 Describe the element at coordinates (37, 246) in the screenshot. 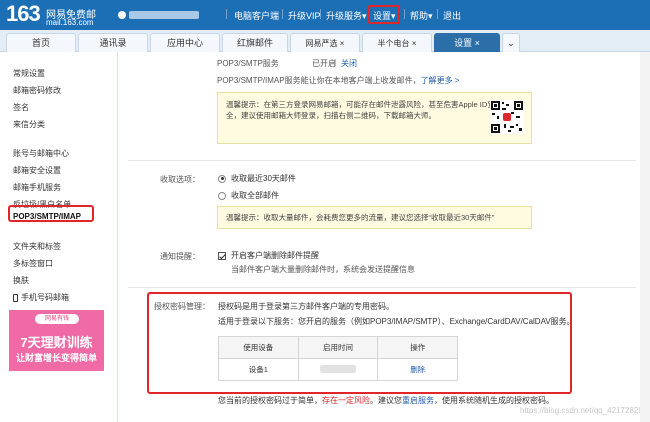

I see `sidebar-item-folders: 文件夹和标签` at that location.